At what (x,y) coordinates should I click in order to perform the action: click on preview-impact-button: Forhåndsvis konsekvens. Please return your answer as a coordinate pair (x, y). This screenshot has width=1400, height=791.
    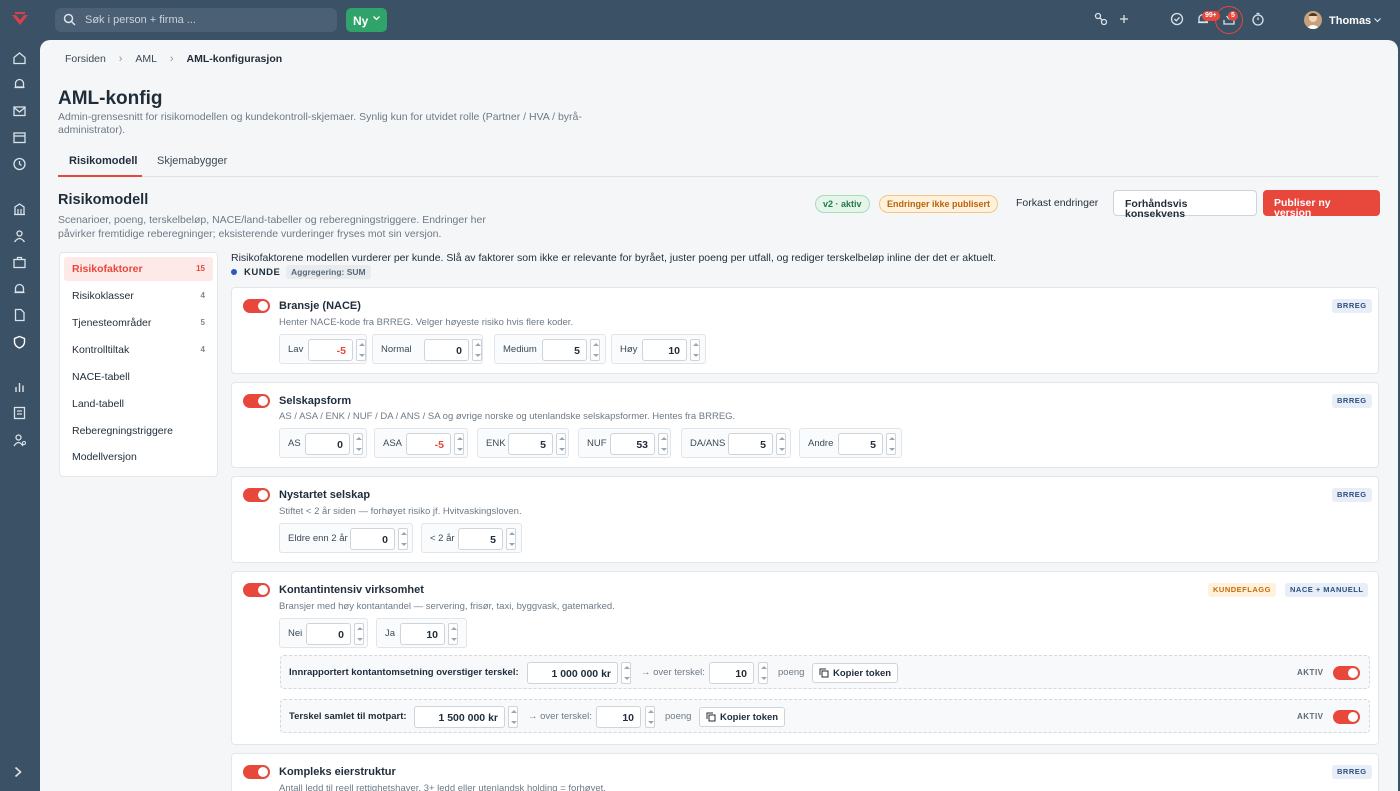
    Looking at the image, I should click on (1185, 204).